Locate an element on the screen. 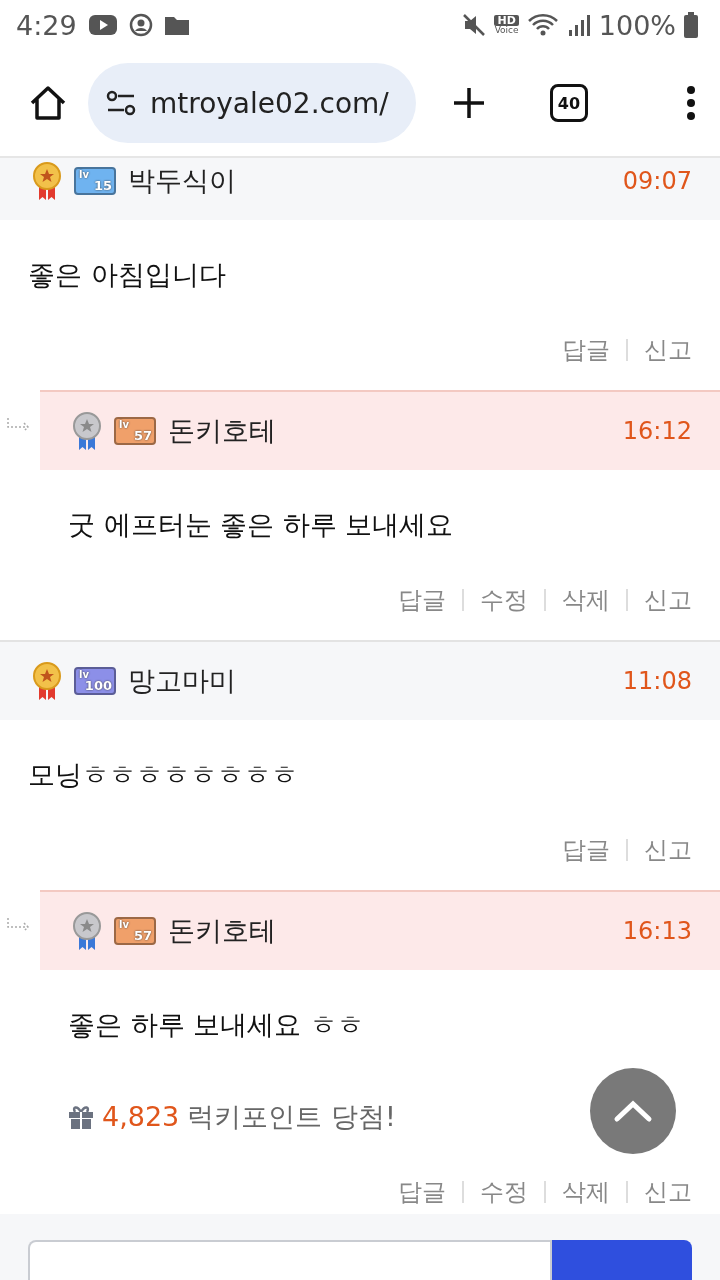  clock-time: 4:29 is located at coordinates (46, 25).